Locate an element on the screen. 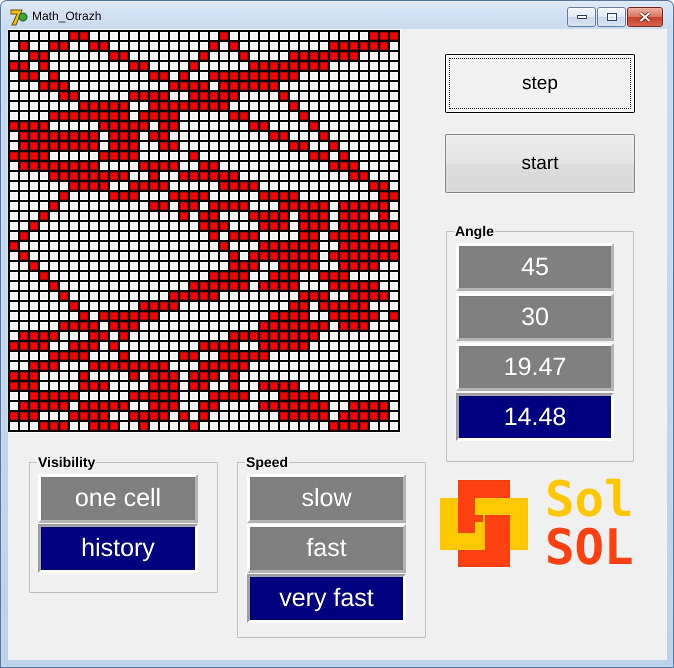 The width and height of the screenshot is (674, 668). close-icon is located at coordinates (645, 17).